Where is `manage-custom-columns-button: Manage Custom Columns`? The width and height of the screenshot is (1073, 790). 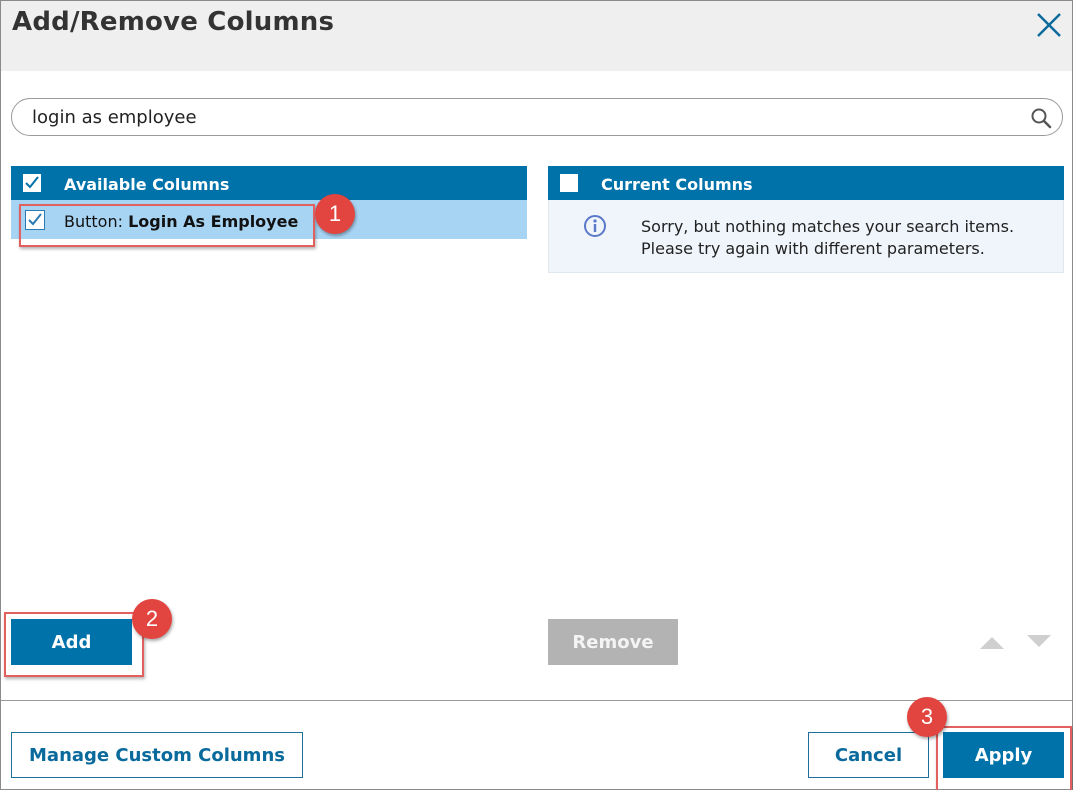
manage-custom-columns-button: Manage Custom Columns is located at coordinates (157, 755).